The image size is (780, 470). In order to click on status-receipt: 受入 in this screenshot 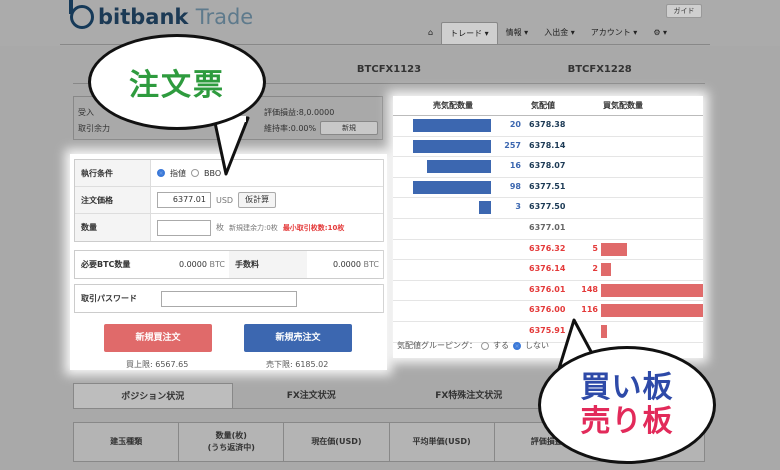, I will do `click(86, 112)`.